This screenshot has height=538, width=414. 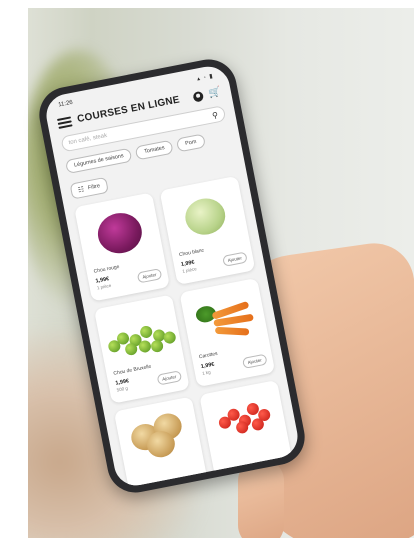 I want to click on search-icon: ⚲, so click(x=214, y=115).